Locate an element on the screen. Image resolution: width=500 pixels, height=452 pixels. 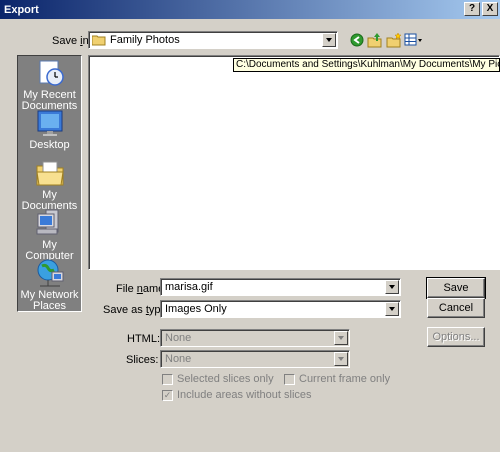
html-value: None is located at coordinates (178, 338).